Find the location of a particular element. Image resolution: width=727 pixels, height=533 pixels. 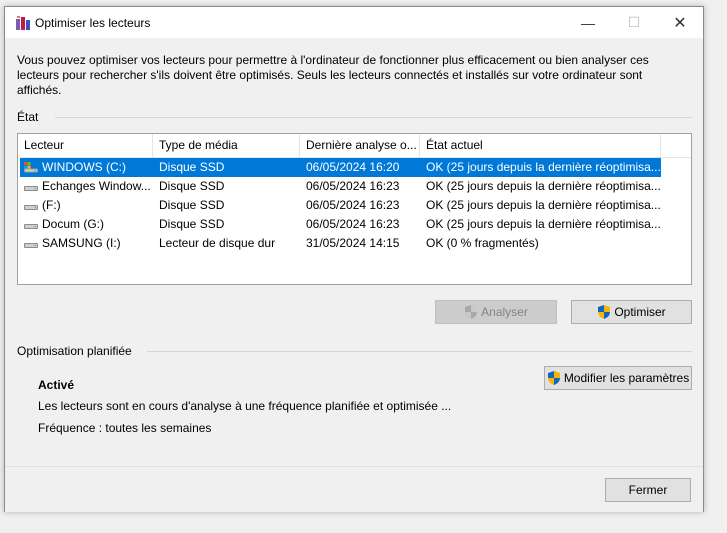

maximize-icon: ☐ is located at coordinates (634, 22).